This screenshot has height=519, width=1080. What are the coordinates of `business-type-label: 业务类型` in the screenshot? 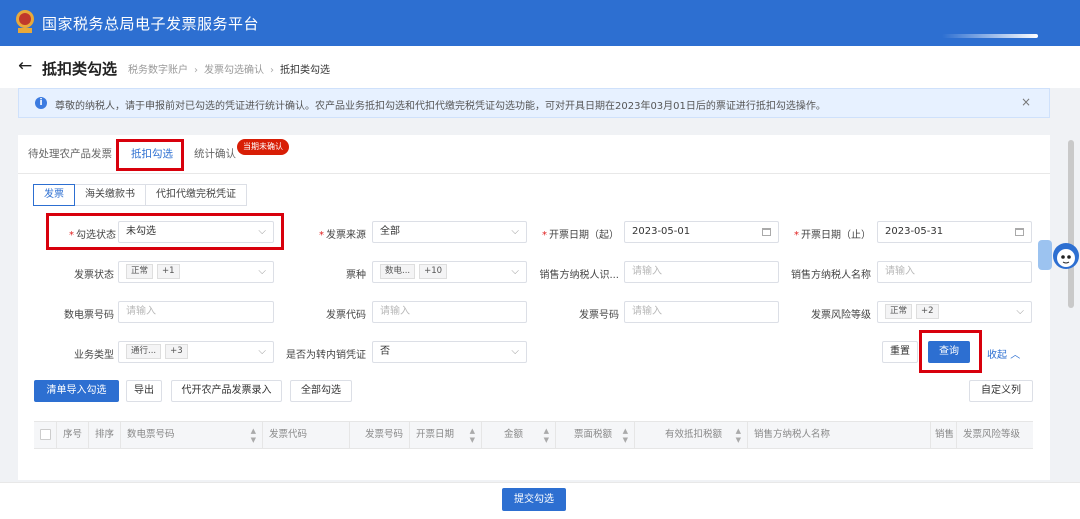 It's located at (94, 355).